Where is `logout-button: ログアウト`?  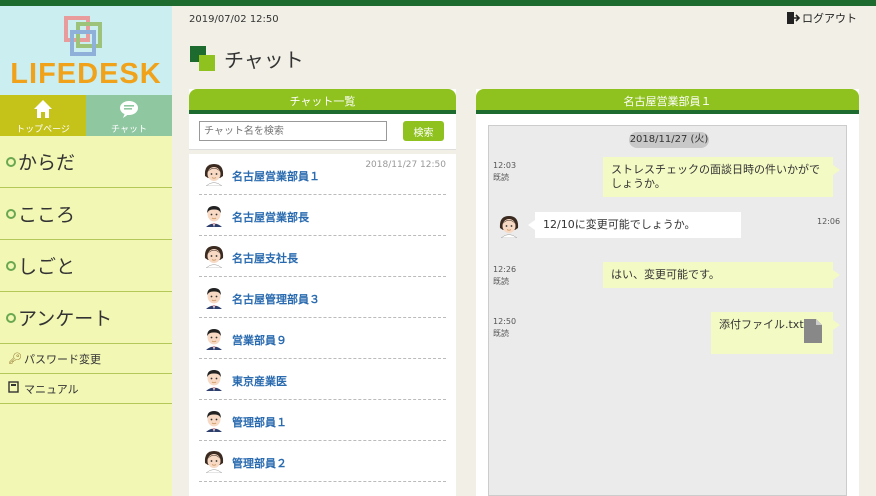 logout-button: ログアウト is located at coordinates (821, 18).